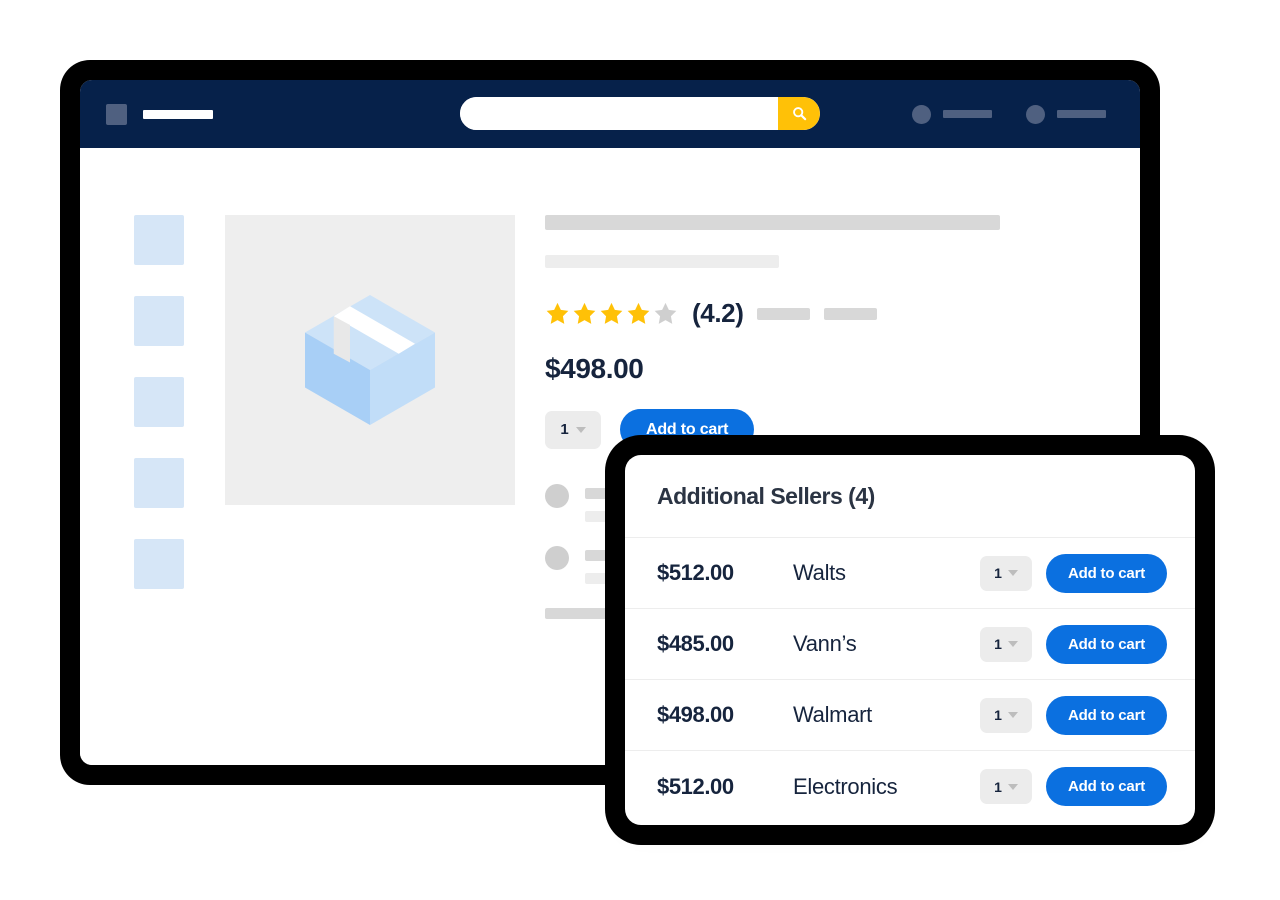  I want to click on seller-price: $498.00, so click(695, 714).